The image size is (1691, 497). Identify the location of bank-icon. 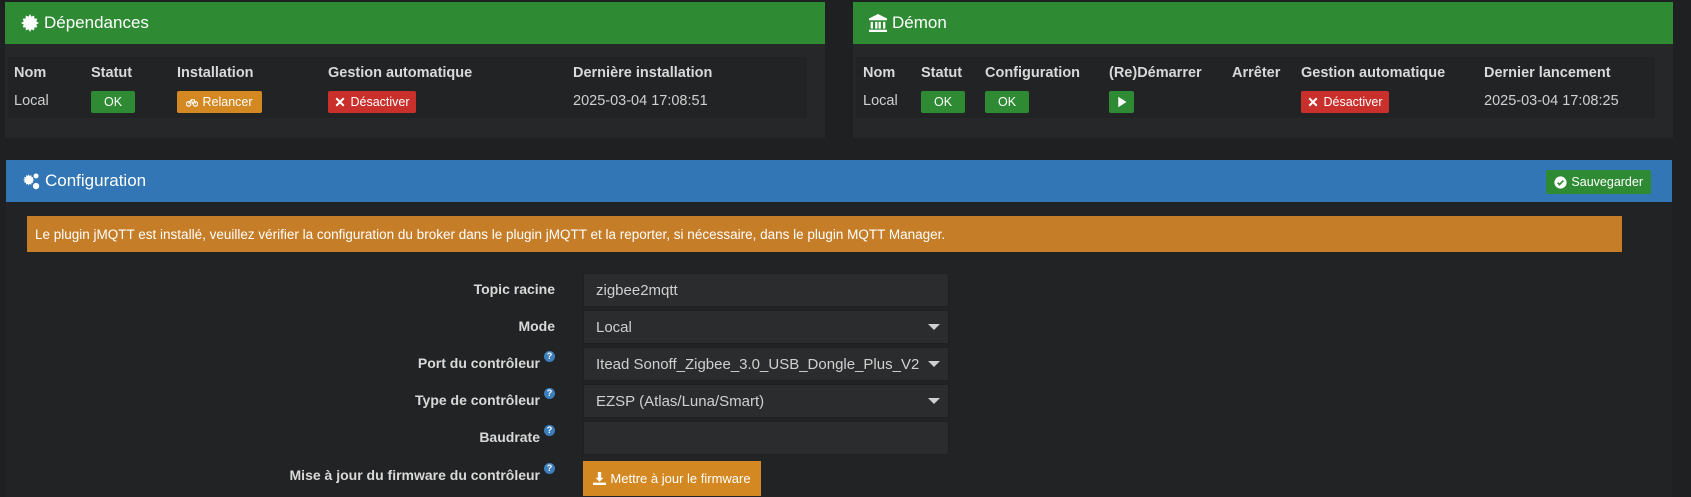
(878, 23).